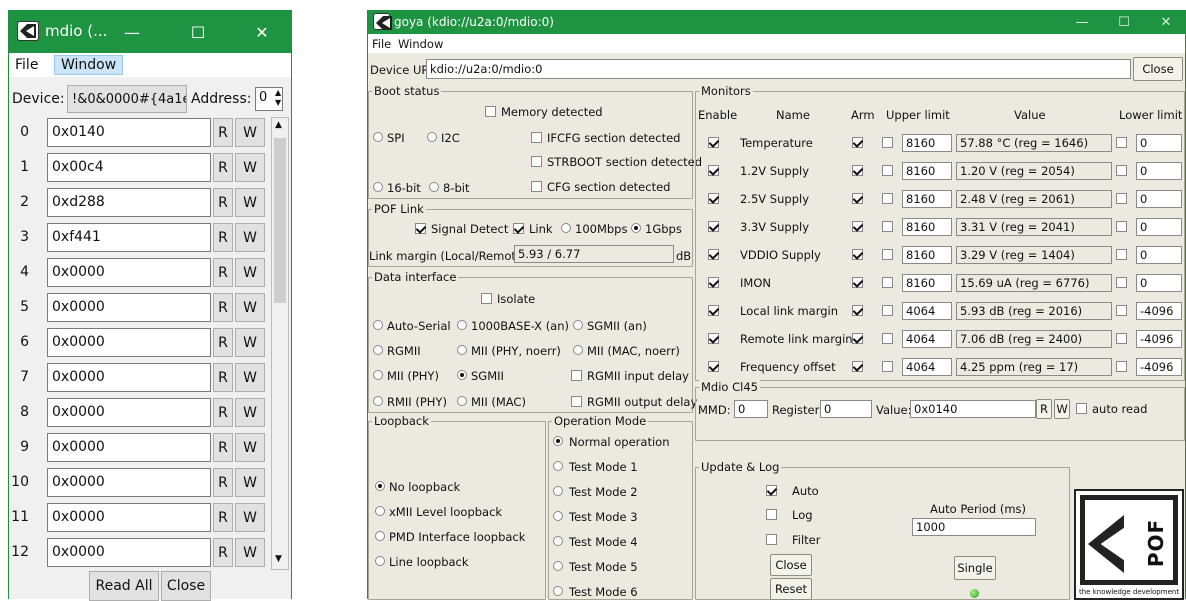  I want to click on reset-button: Reset, so click(791, 589).